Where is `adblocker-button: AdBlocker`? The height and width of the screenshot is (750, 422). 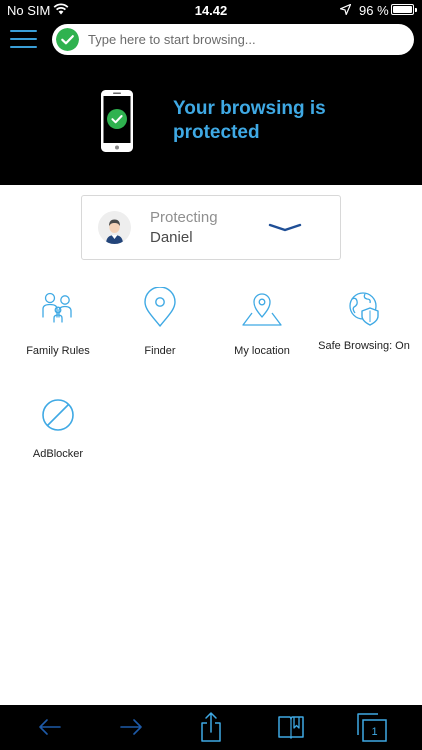
adblocker-button: AdBlocker is located at coordinates (58, 427).